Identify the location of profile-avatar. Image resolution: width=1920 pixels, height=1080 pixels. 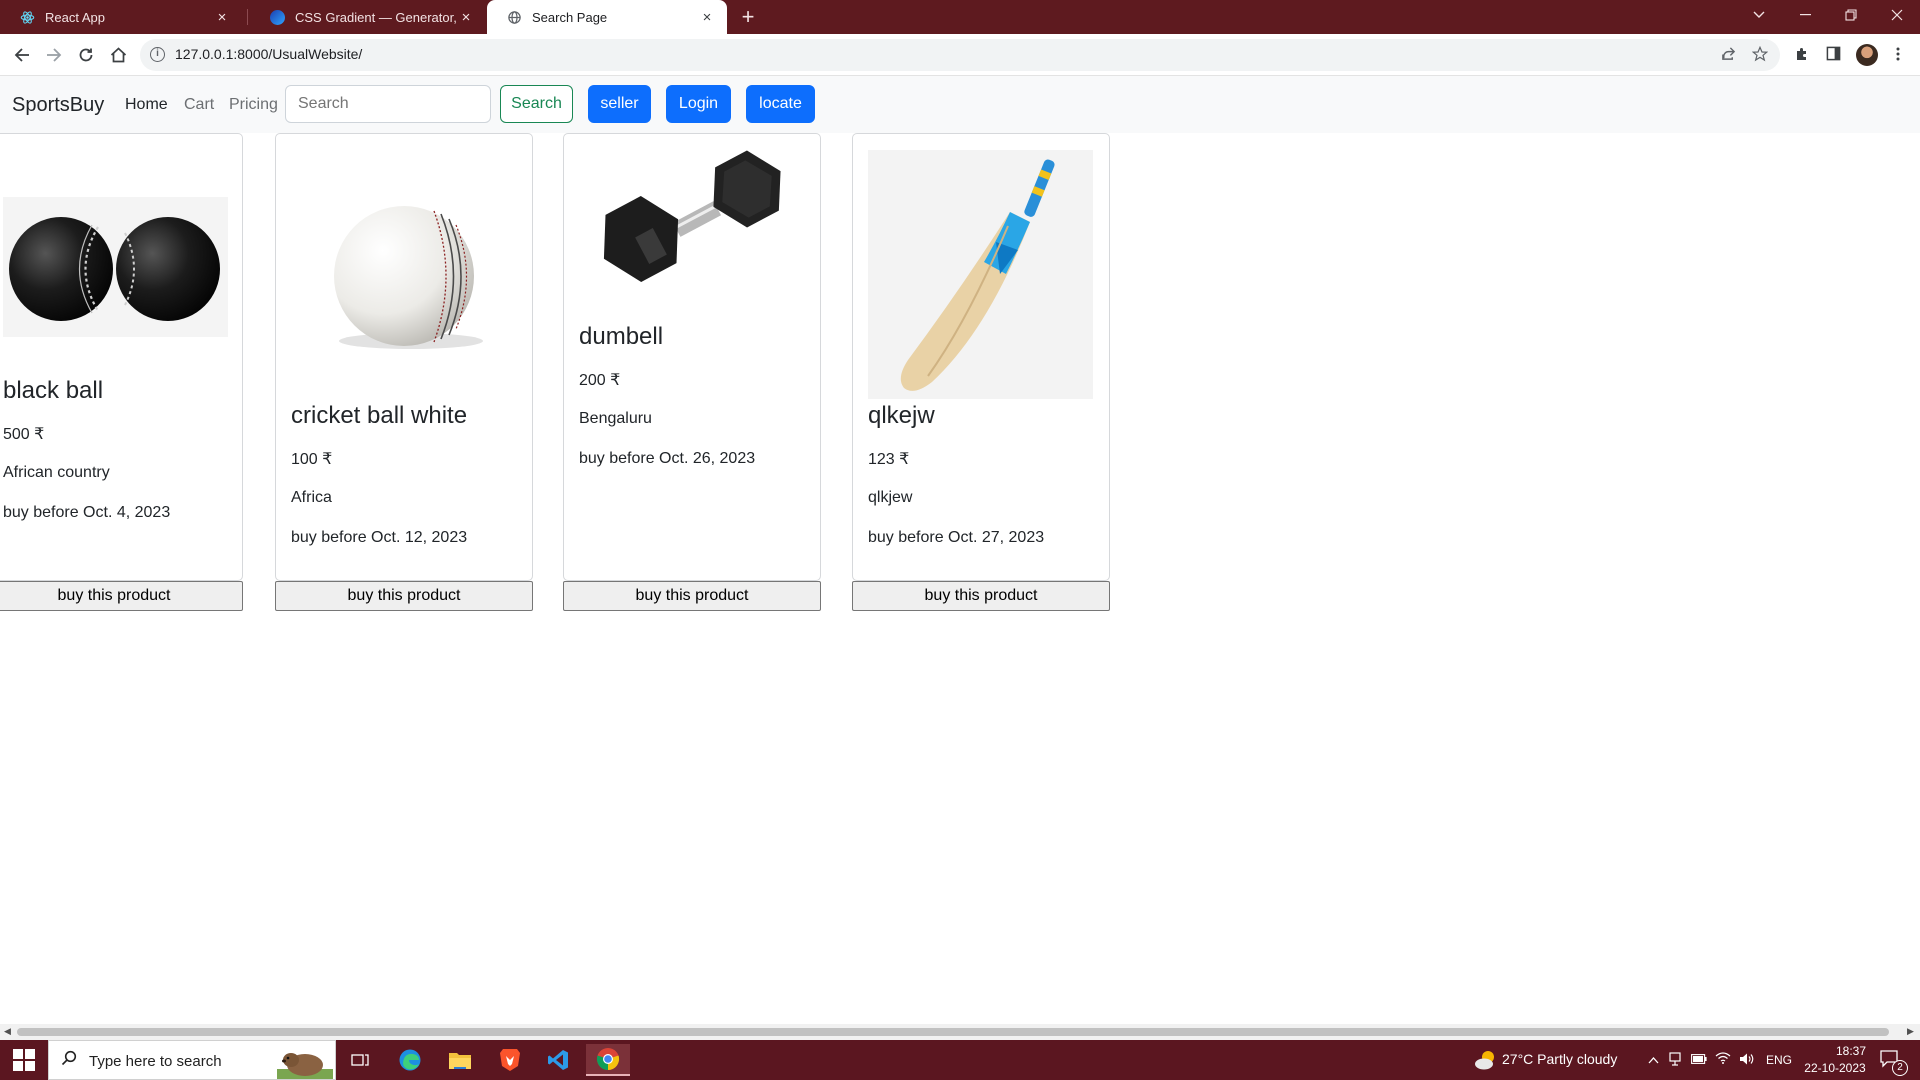
(1867, 55).